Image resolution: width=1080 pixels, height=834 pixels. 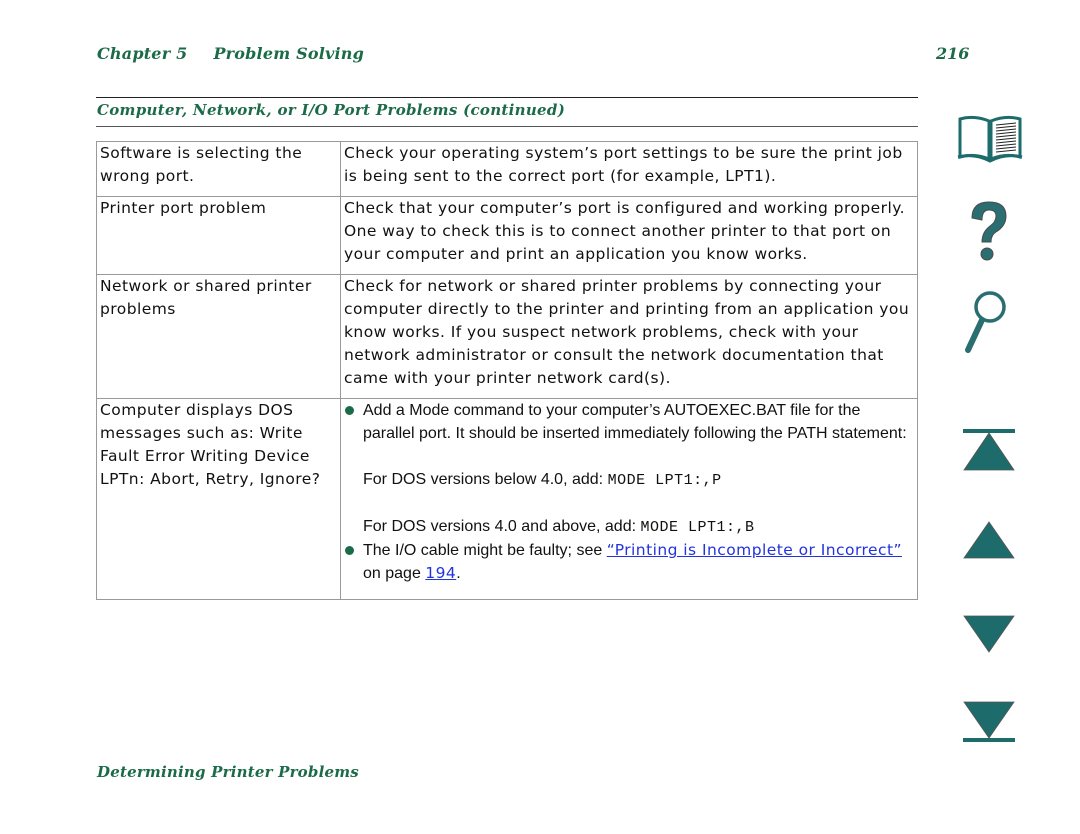 What do you see at coordinates (394, 573) in the screenshot?
I see `bullet-text: on page` at bounding box center [394, 573].